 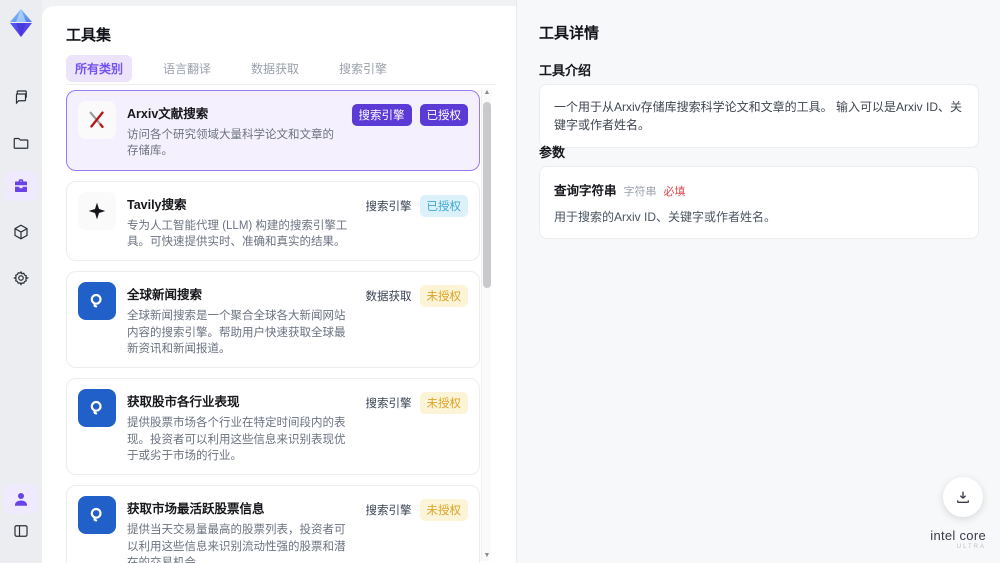 What do you see at coordinates (565, 70) in the screenshot?
I see `intro-heading: 工具介绍` at bounding box center [565, 70].